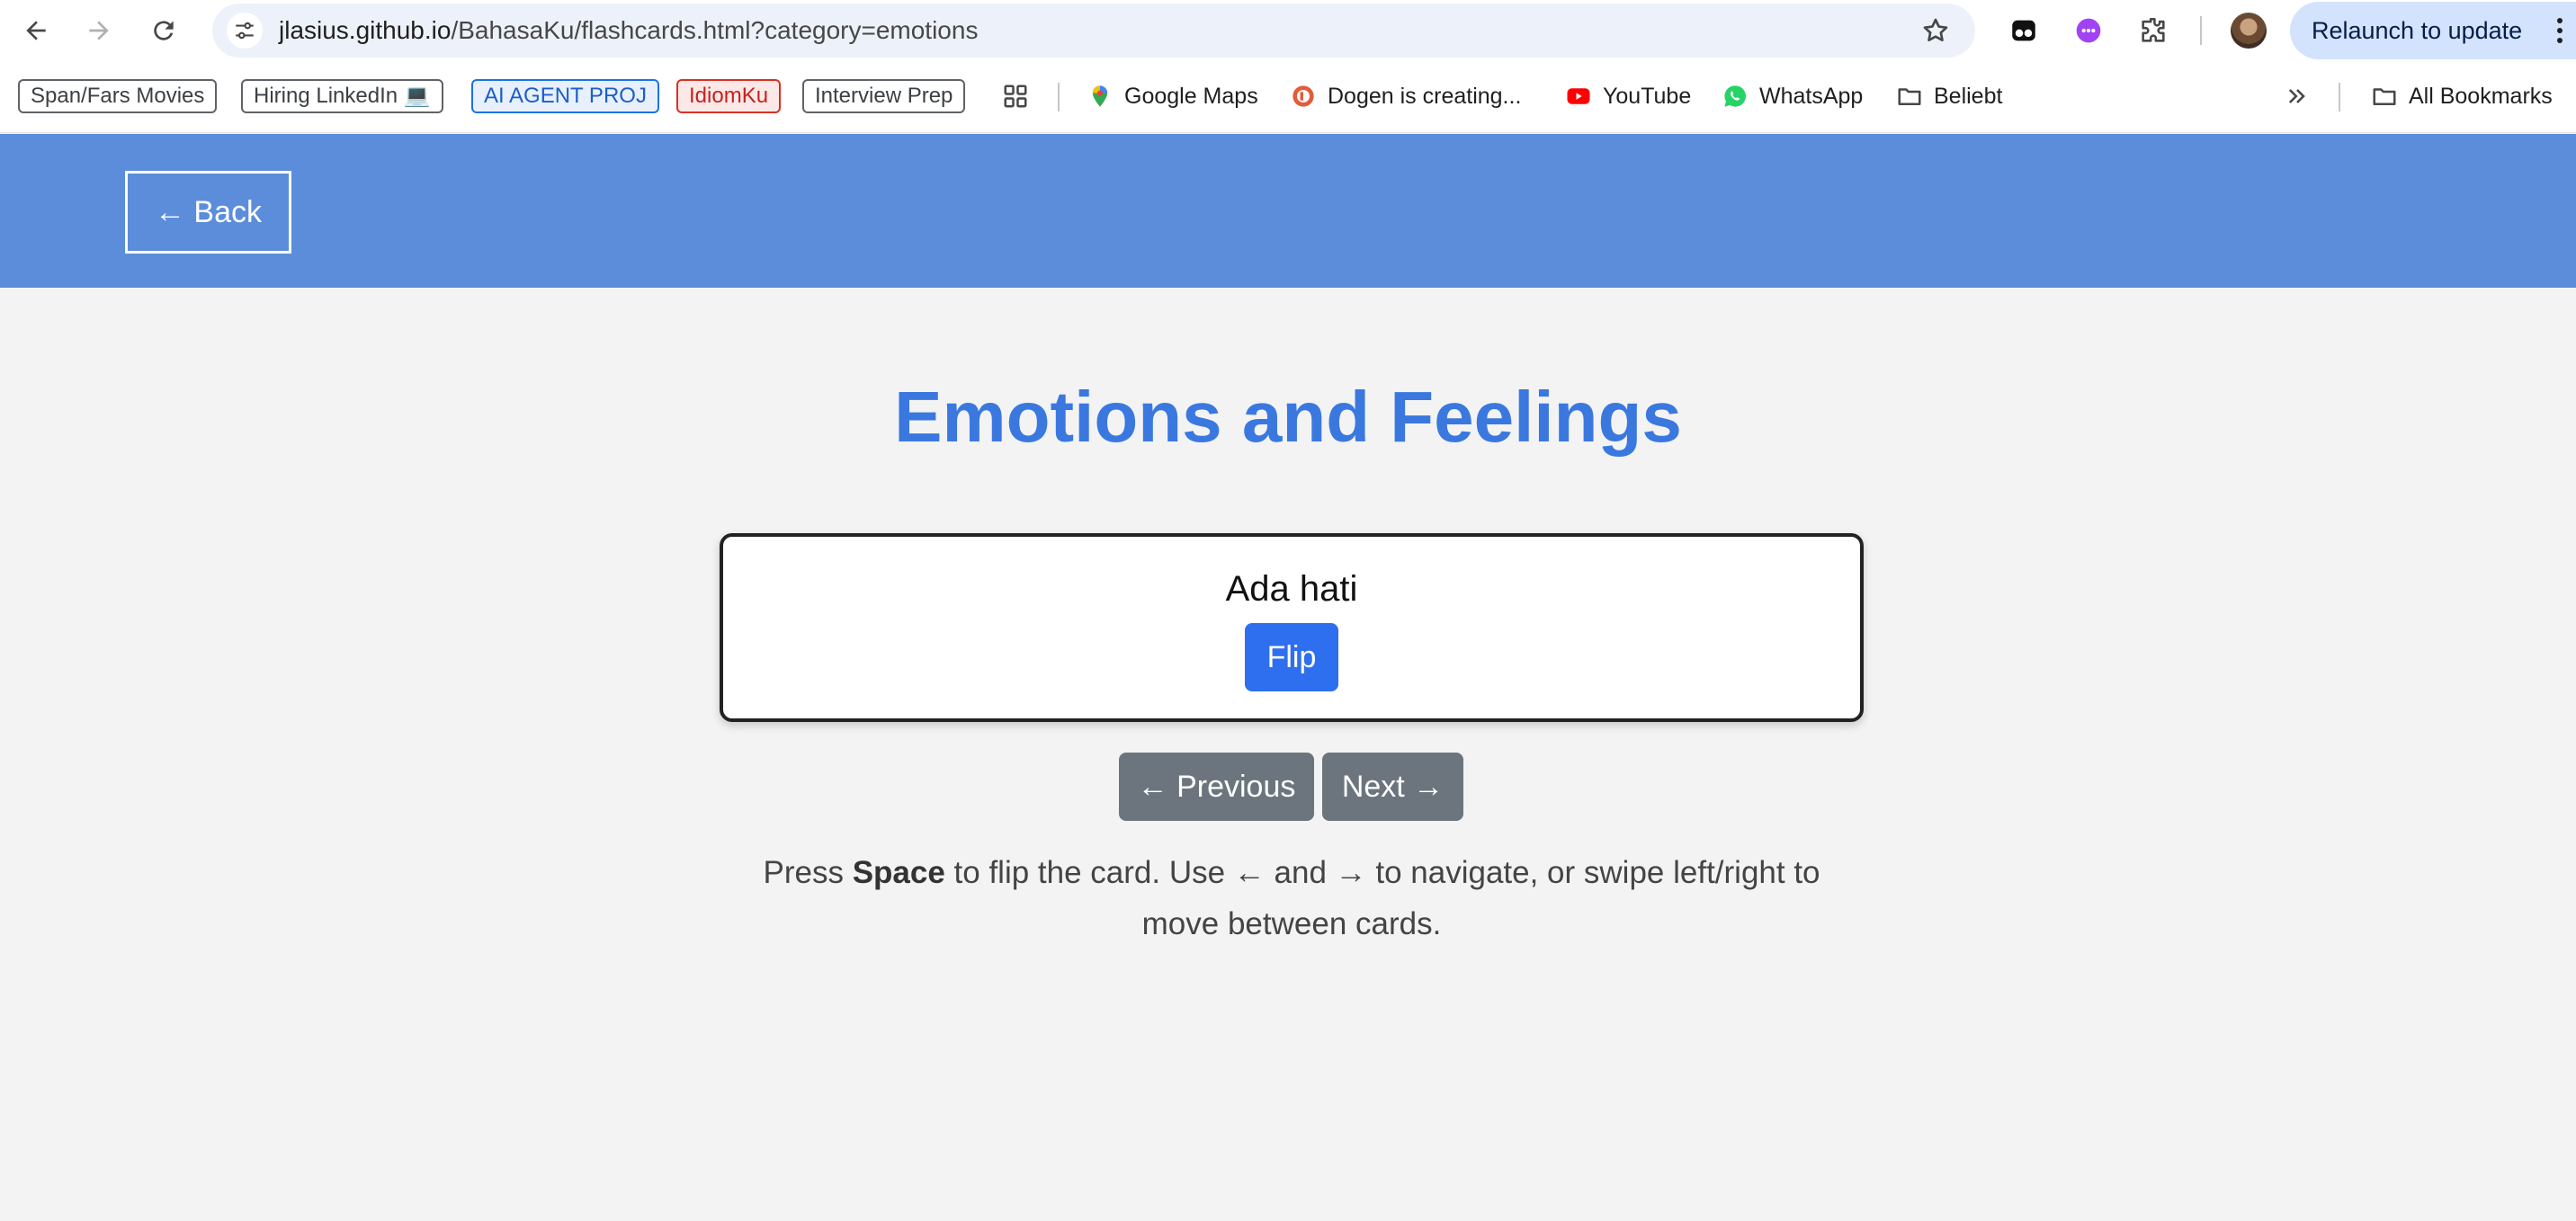 The height and width of the screenshot is (1221, 2576). Describe the element at coordinates (1735, 96) in the screenshot. I see `whatsapp-icon` at that location.